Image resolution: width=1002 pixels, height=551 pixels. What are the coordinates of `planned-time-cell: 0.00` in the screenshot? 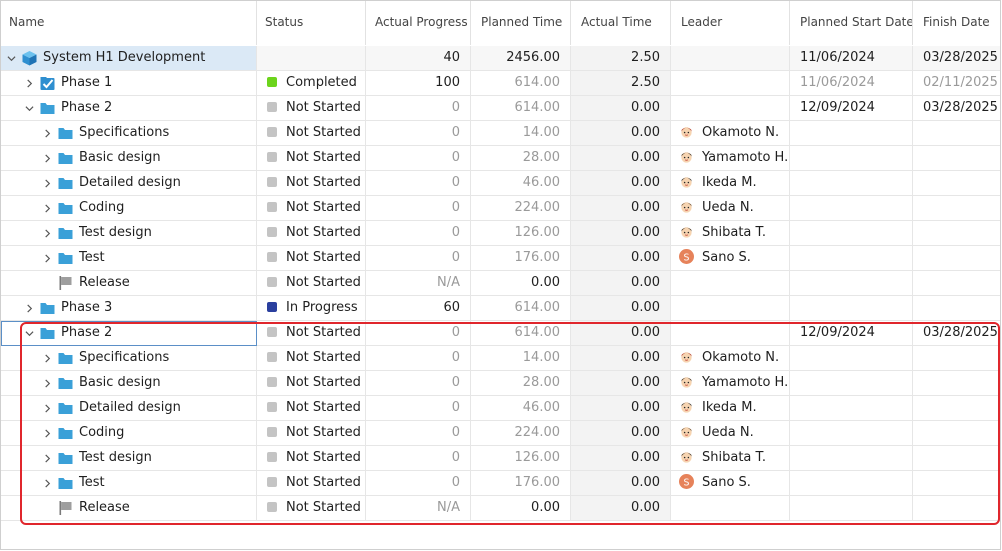 It's located at (521, 508).